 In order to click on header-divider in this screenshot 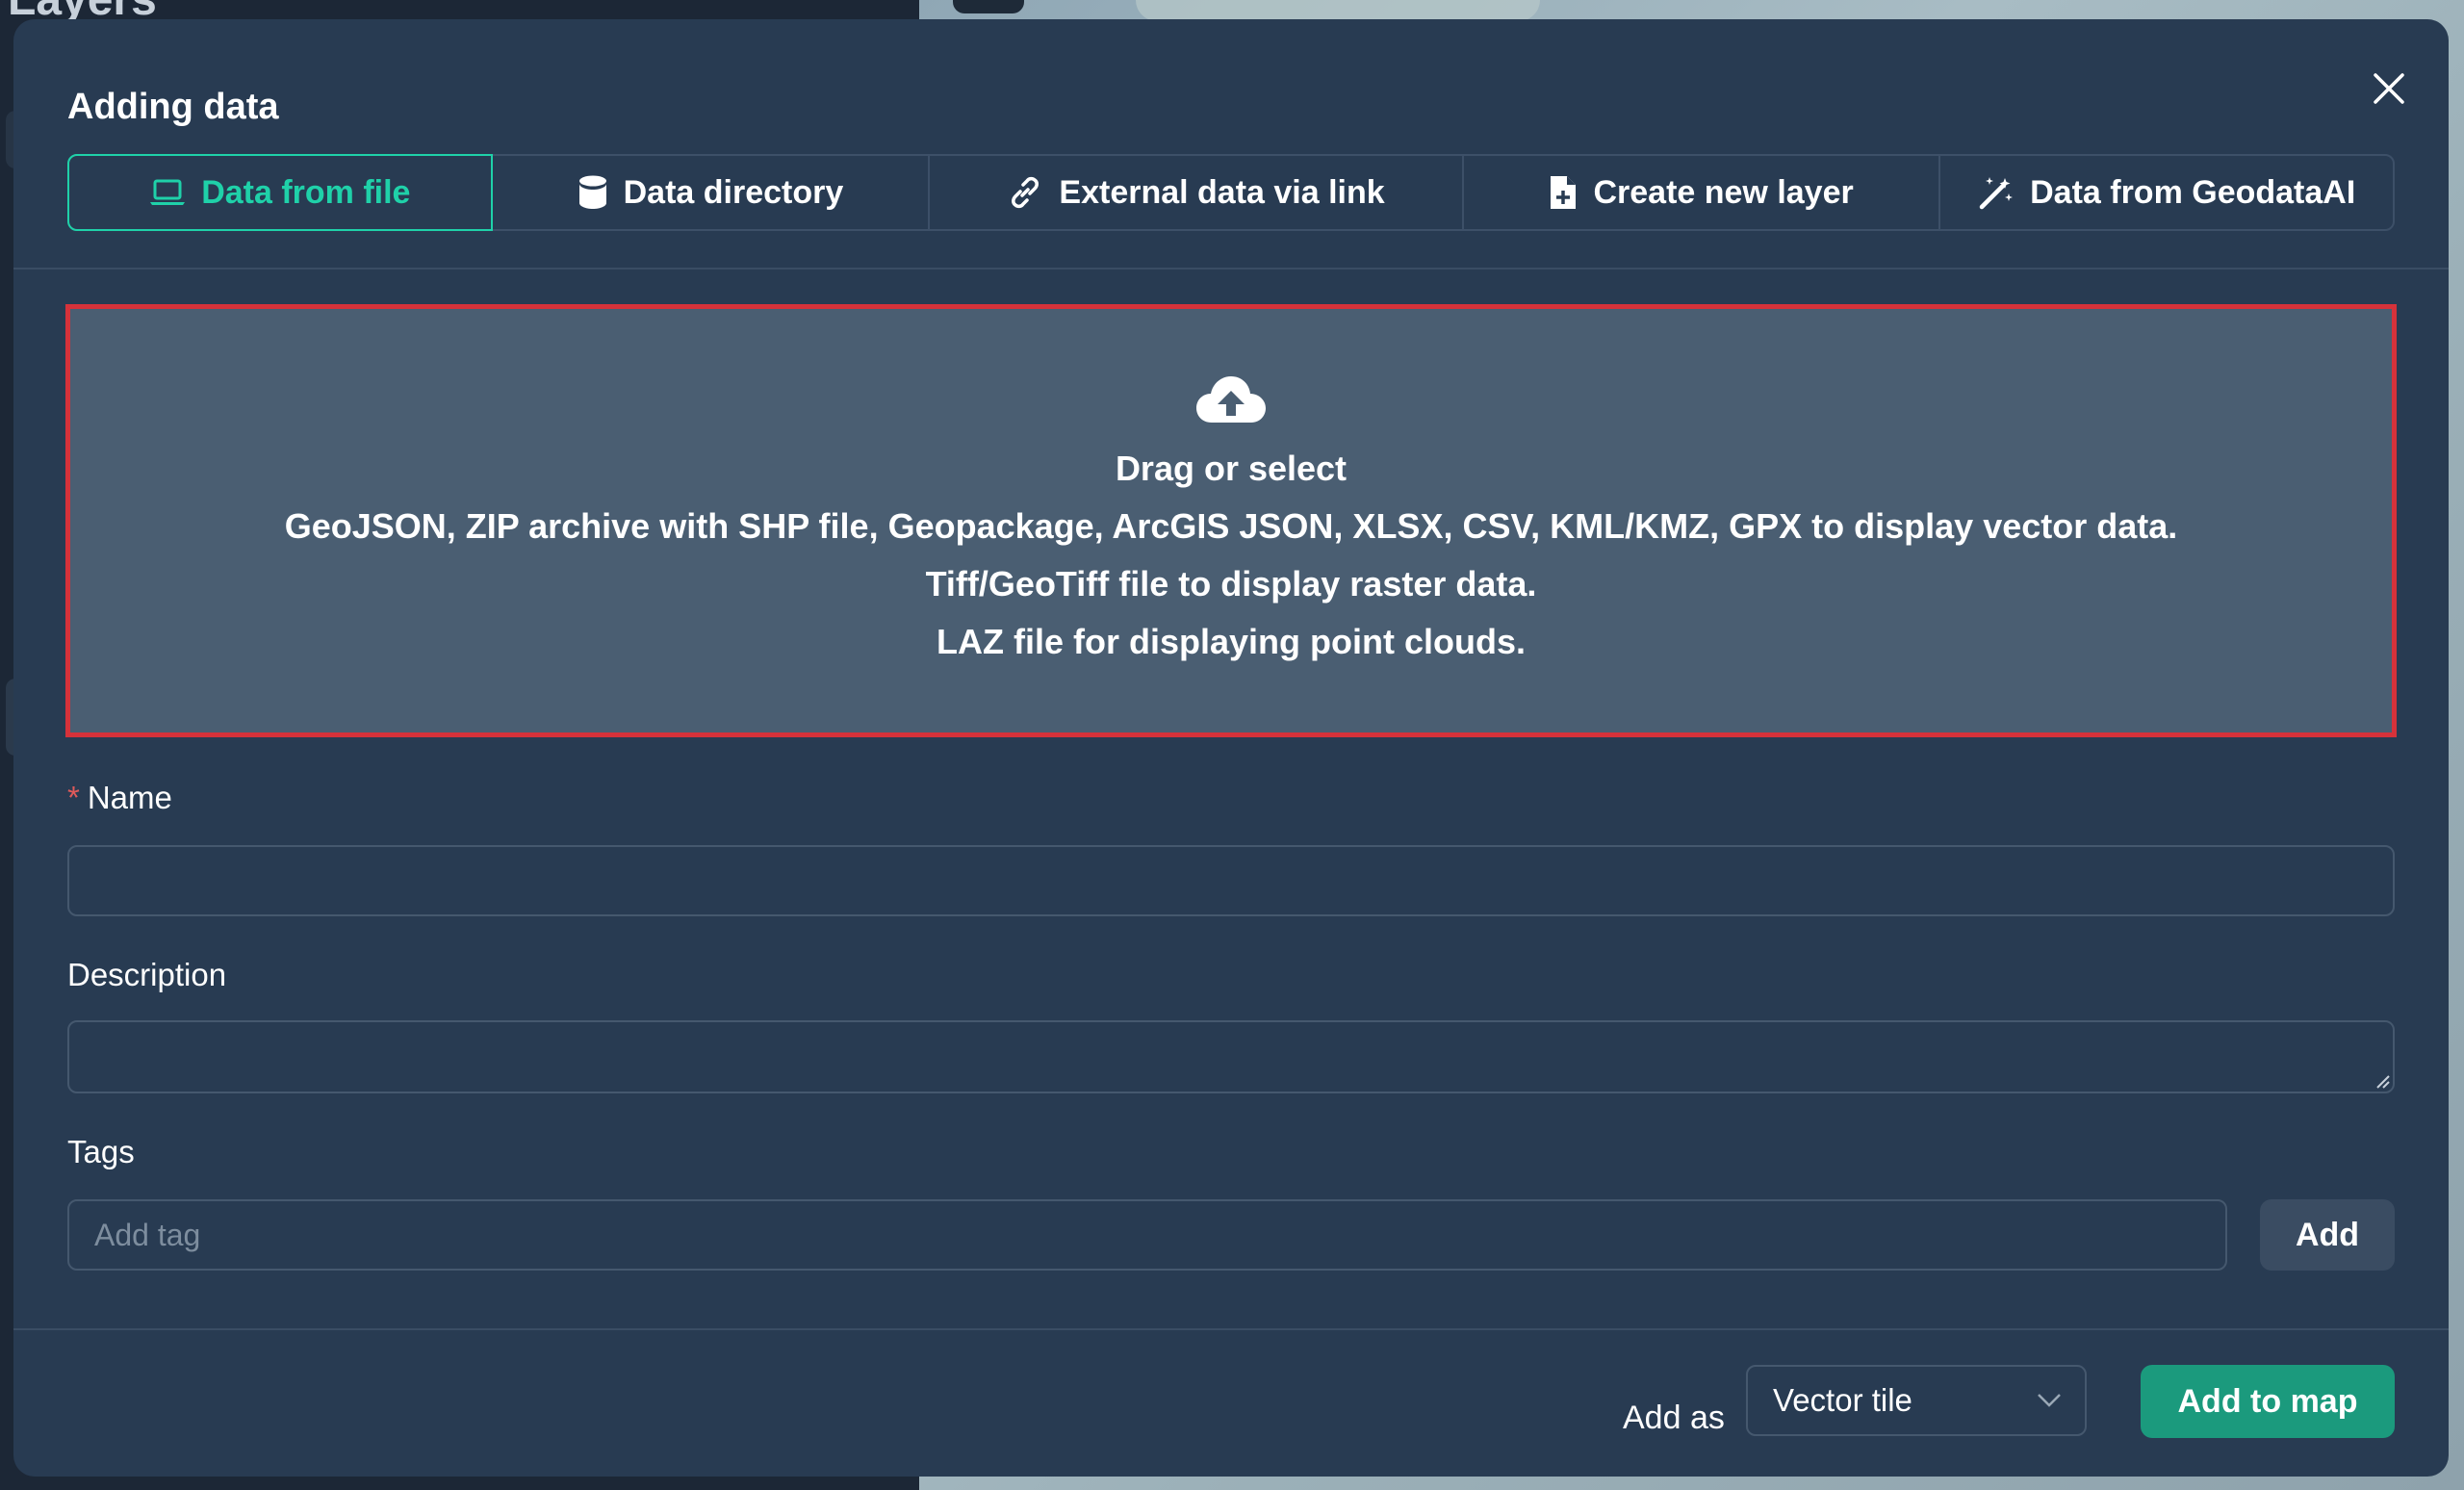, I will do `click(1231, 269)`.